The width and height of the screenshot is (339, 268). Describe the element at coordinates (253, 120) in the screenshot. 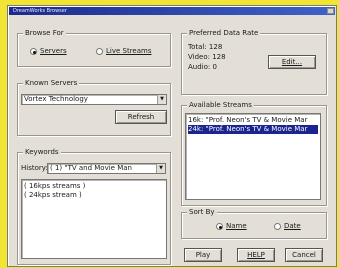

I see `stream-list-item: 16k: "Prof. Neon's TV & Movie Mar` at that location.